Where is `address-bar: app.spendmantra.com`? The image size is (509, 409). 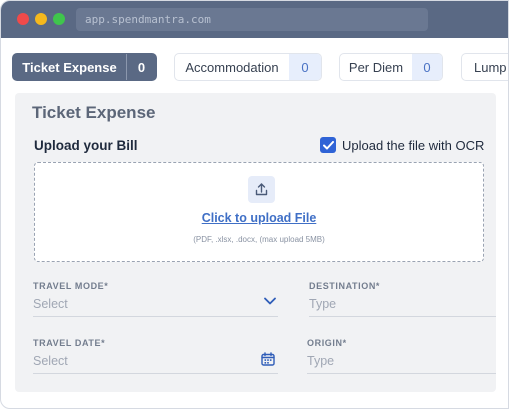
address-bar: app.spendmantra.com is located at coordinates (252, 19).